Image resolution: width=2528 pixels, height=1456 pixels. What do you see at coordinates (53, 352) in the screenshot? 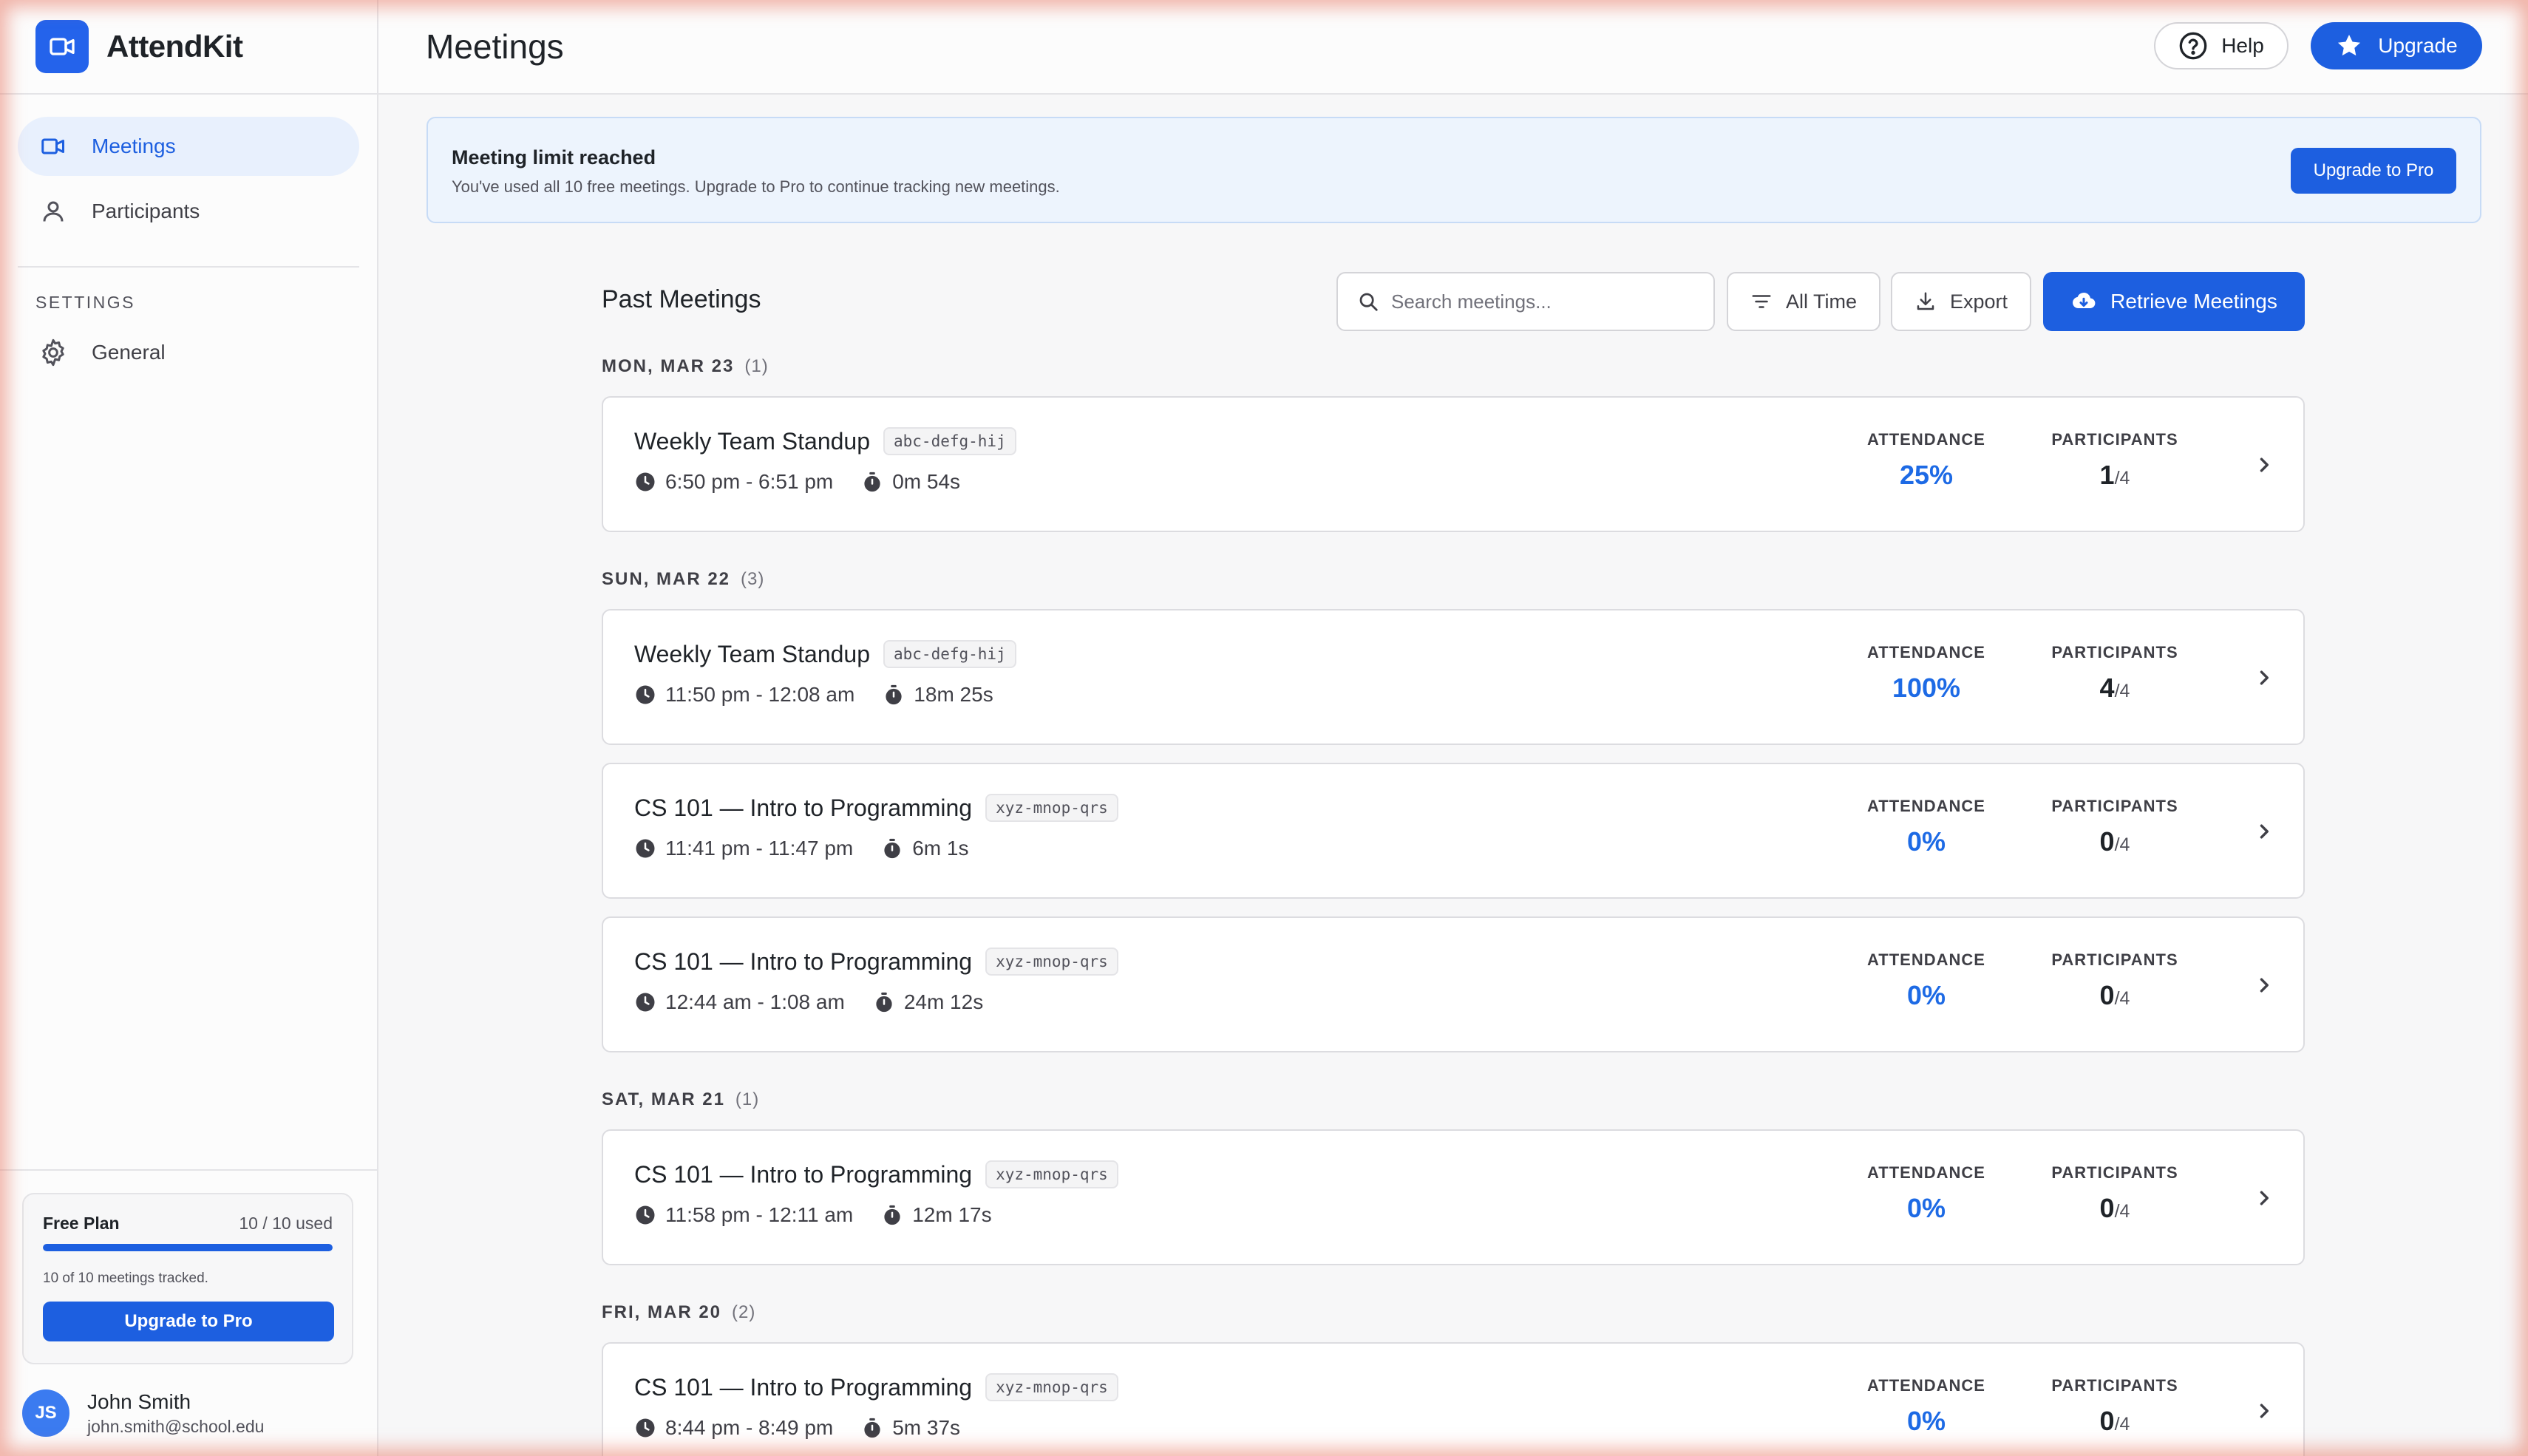
I see `gear-icon` at bounding box center [53, 352].